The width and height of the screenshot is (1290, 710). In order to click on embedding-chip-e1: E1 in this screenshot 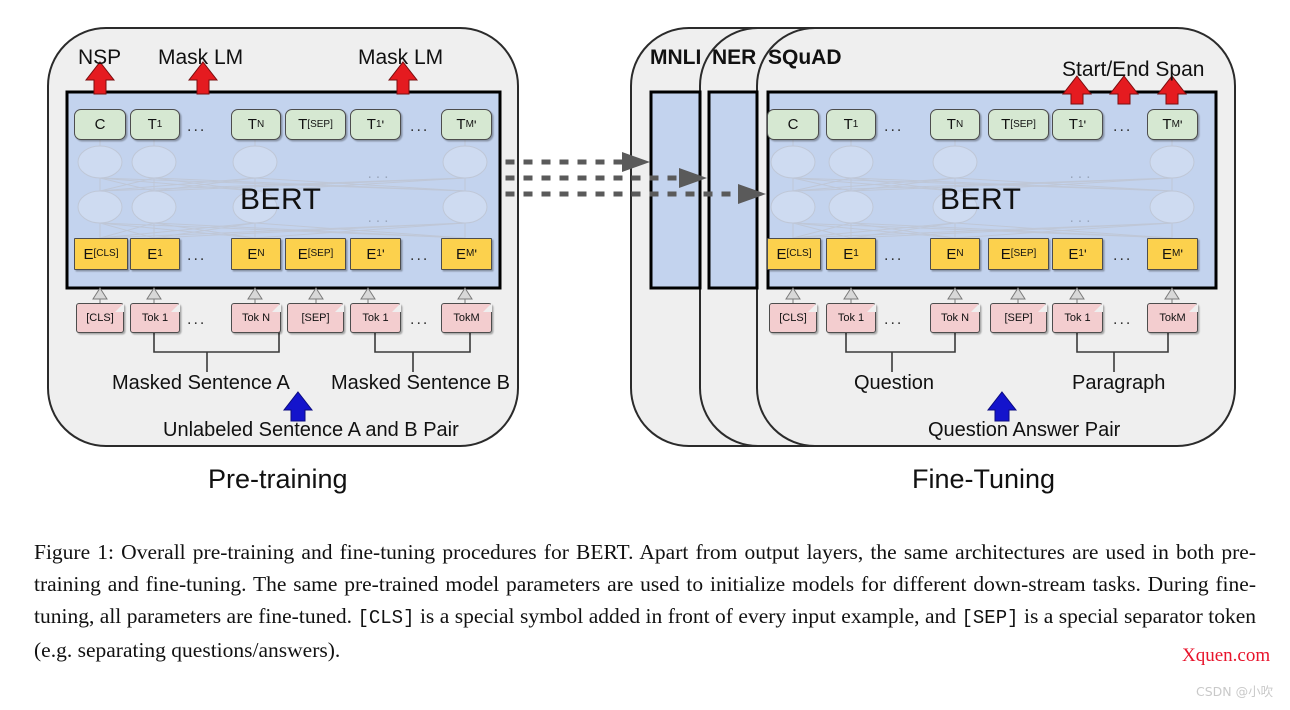, I will do `click(155, 254)`.